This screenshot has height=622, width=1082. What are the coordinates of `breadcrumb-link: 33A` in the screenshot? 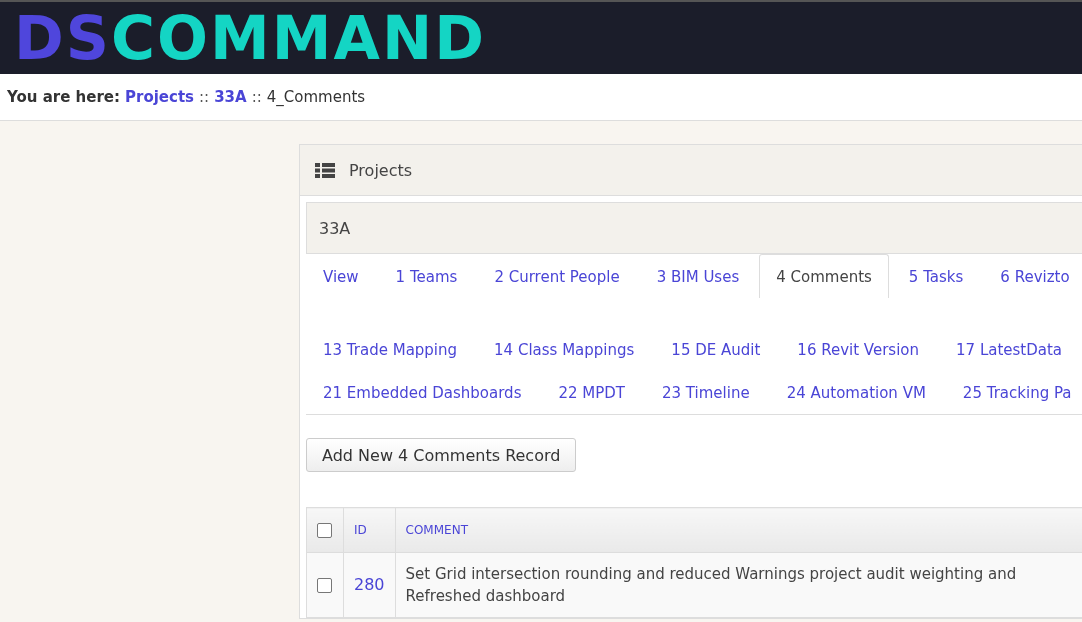 It's located at (230, 97).